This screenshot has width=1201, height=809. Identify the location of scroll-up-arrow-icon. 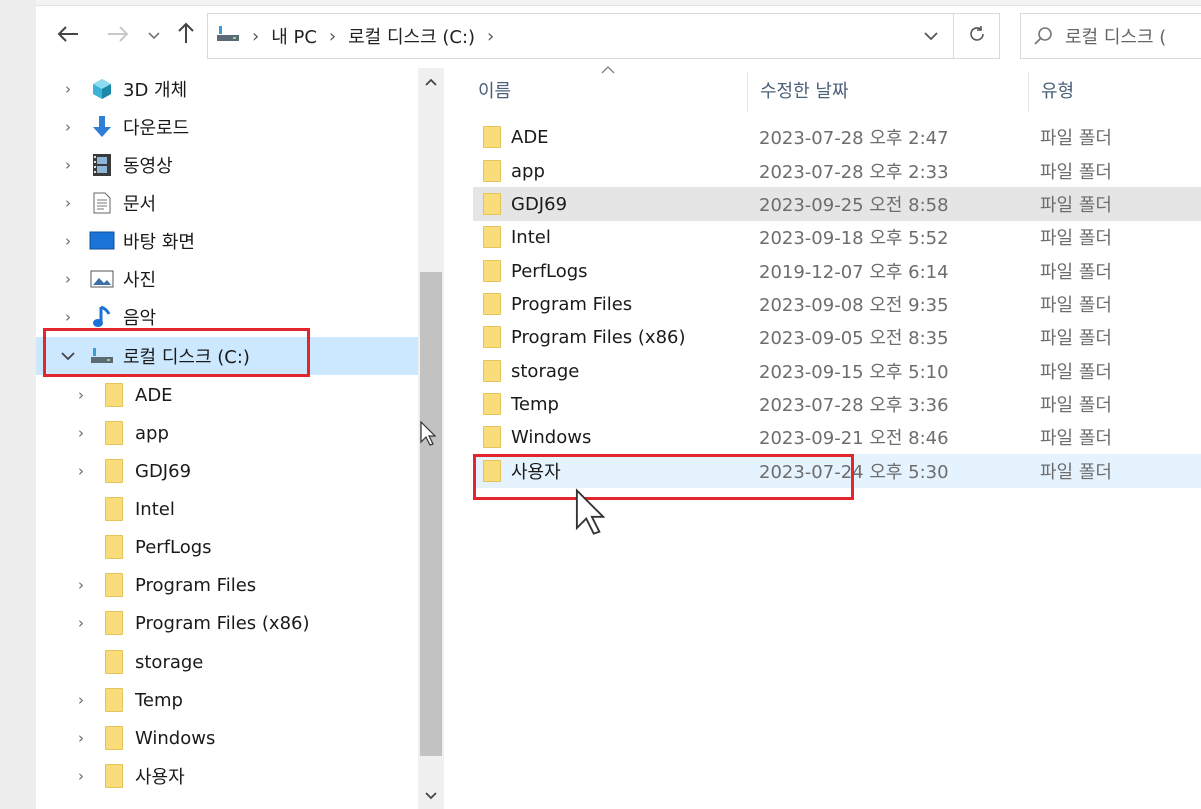
(431, 86).